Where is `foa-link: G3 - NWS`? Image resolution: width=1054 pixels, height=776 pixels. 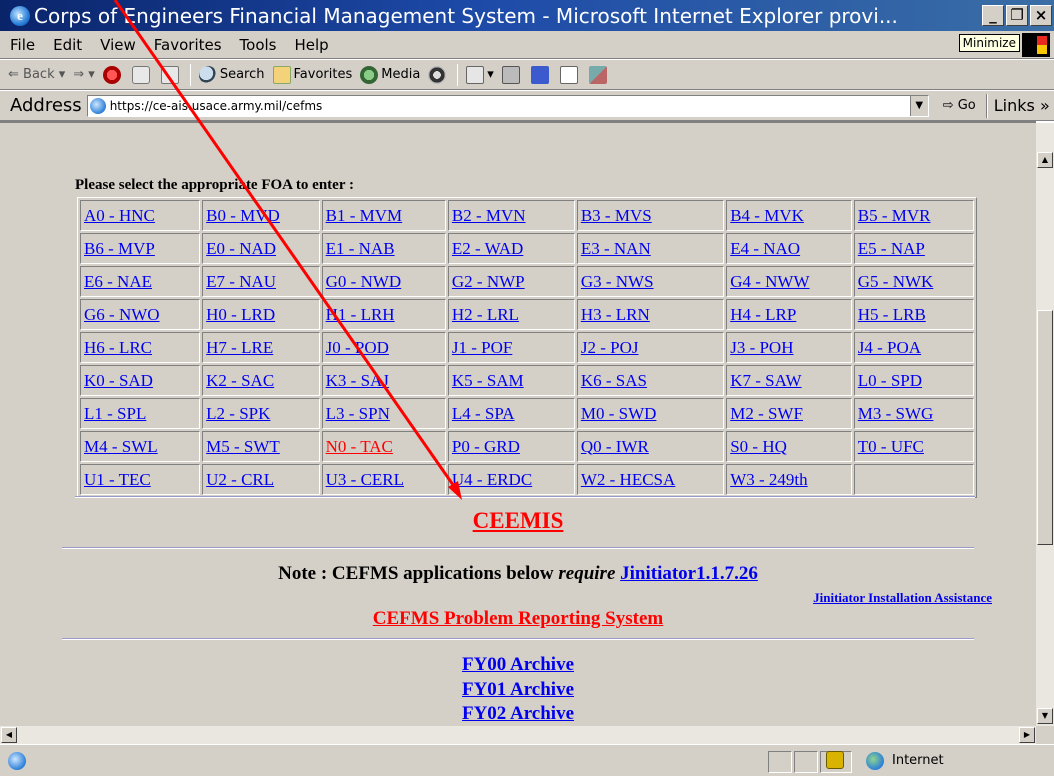
foa-link: G3 - NWS is located at coordinates (617, 281).